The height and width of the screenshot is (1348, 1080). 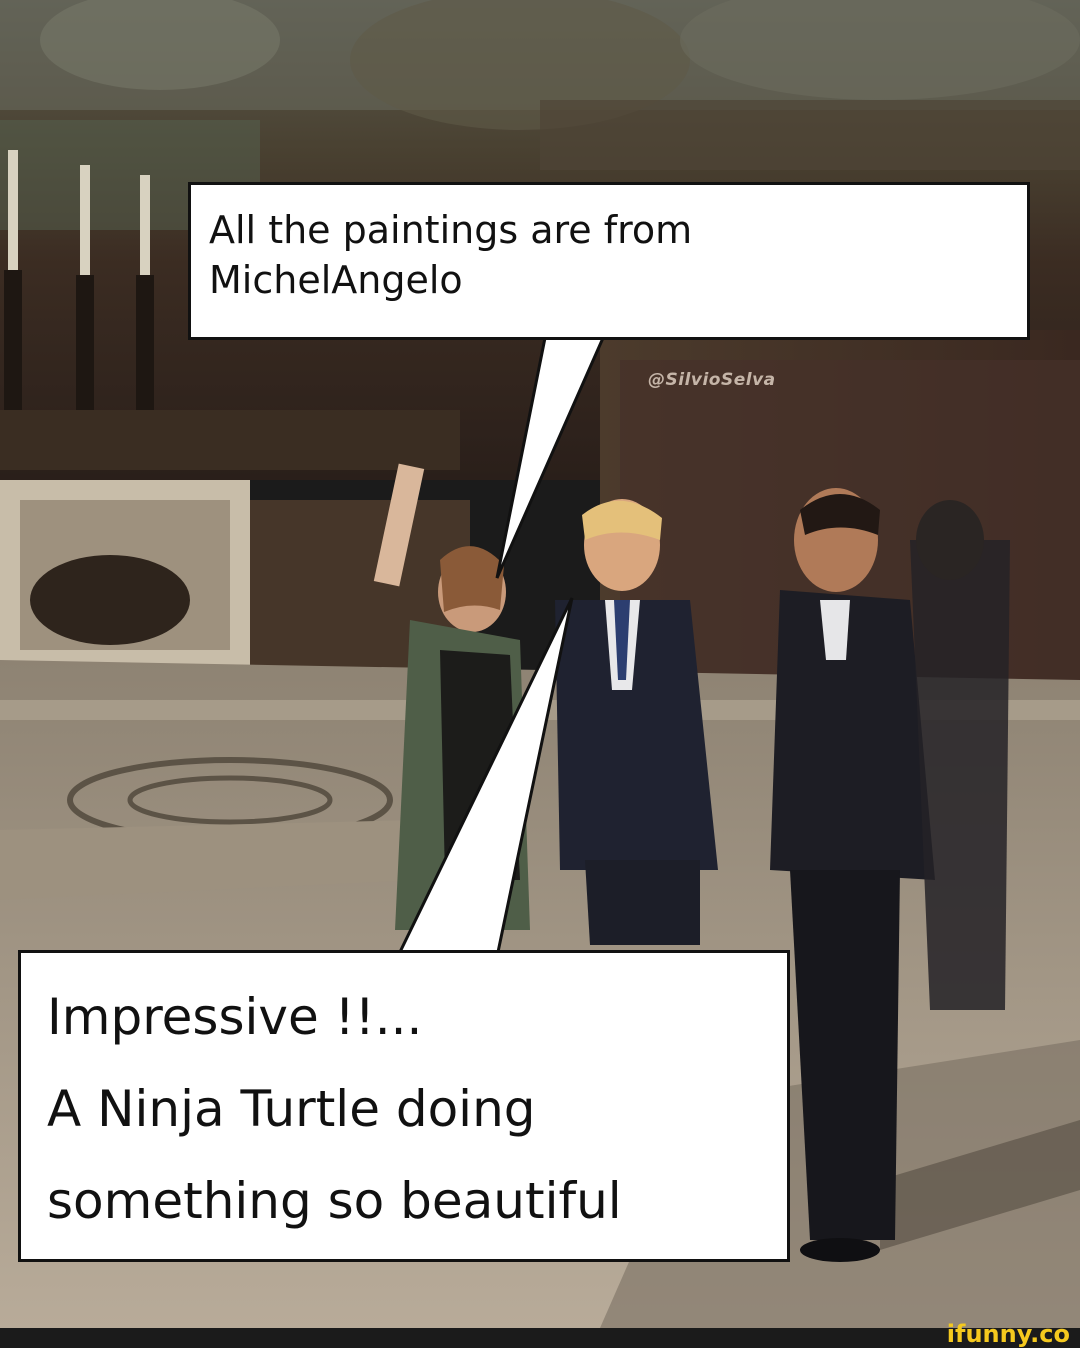 What do you see at coordinates (451, 230) in the screenshot?
I see `speech-line: All the paintings are from` at bounding box center [451, 230].